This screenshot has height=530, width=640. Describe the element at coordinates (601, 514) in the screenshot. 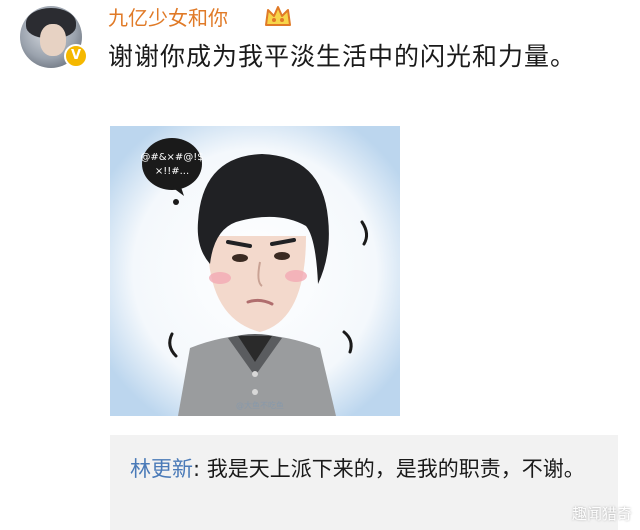

I see `site-watermark: 趣闻猎奇` at that location.